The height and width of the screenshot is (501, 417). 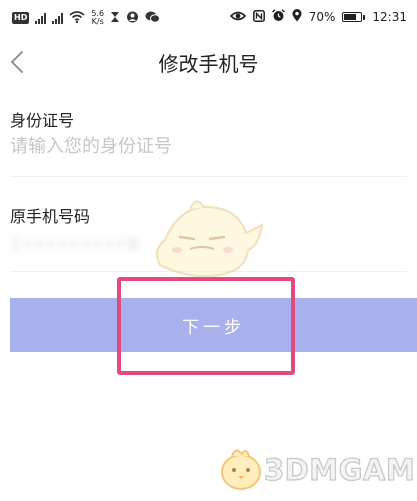 I want to click on clock: 12:31, so click(x=389, y=17).